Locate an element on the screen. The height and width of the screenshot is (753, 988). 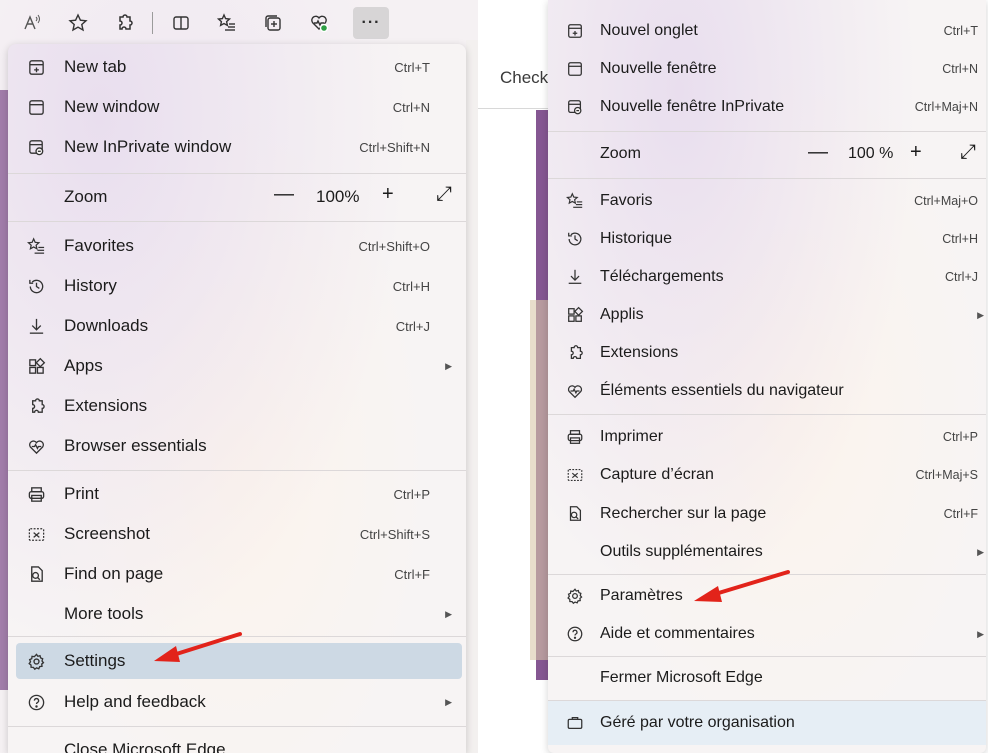
menu-item-new-window: New window Ctrl+N is located at coordinates (239, 107).